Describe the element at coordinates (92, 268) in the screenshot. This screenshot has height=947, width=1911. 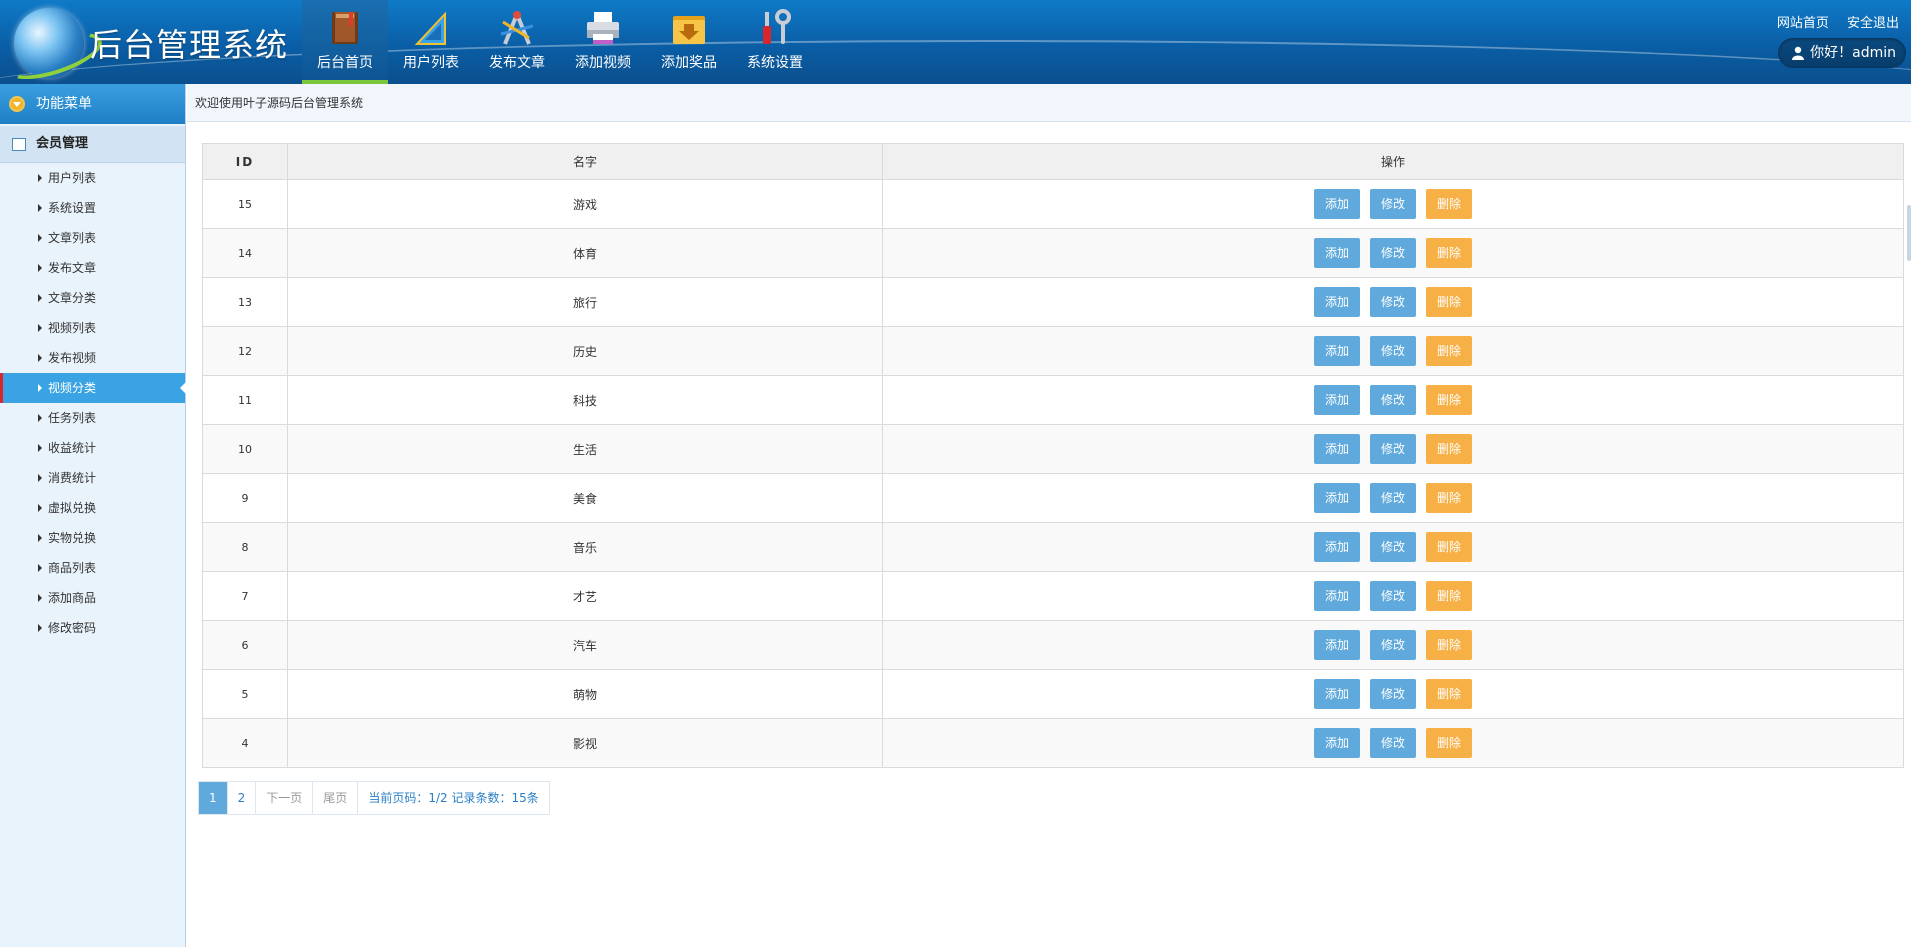
I see `sidebar-item-publish-article: 发布文章` at that location.